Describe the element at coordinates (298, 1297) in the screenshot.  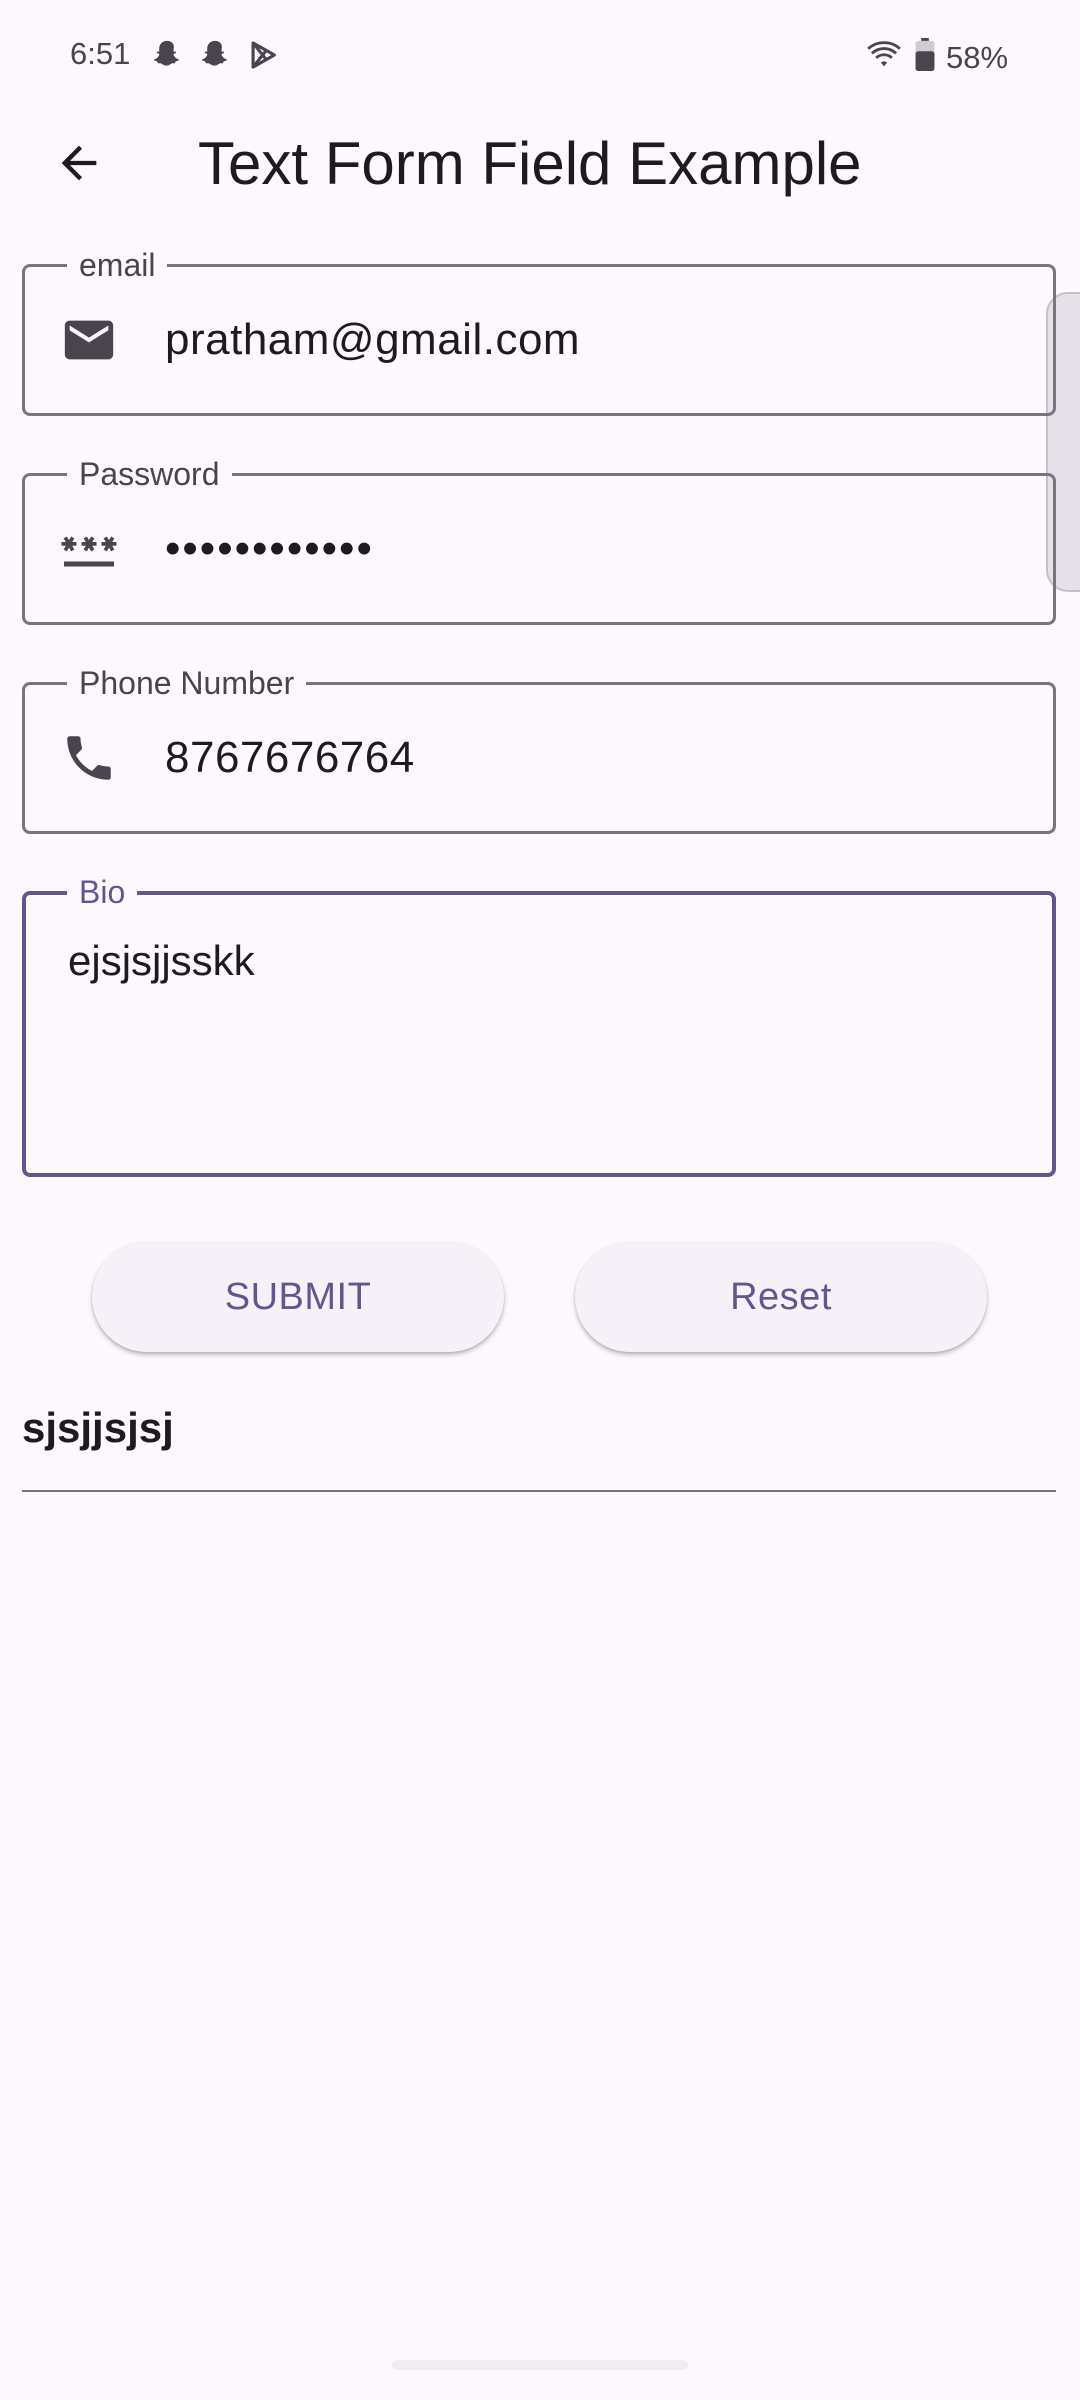
I see `submit-button: SUBMIT` at that location.